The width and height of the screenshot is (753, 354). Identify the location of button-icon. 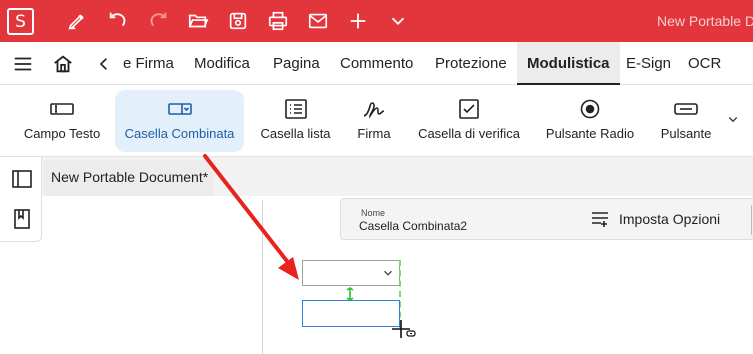
(686, 109).